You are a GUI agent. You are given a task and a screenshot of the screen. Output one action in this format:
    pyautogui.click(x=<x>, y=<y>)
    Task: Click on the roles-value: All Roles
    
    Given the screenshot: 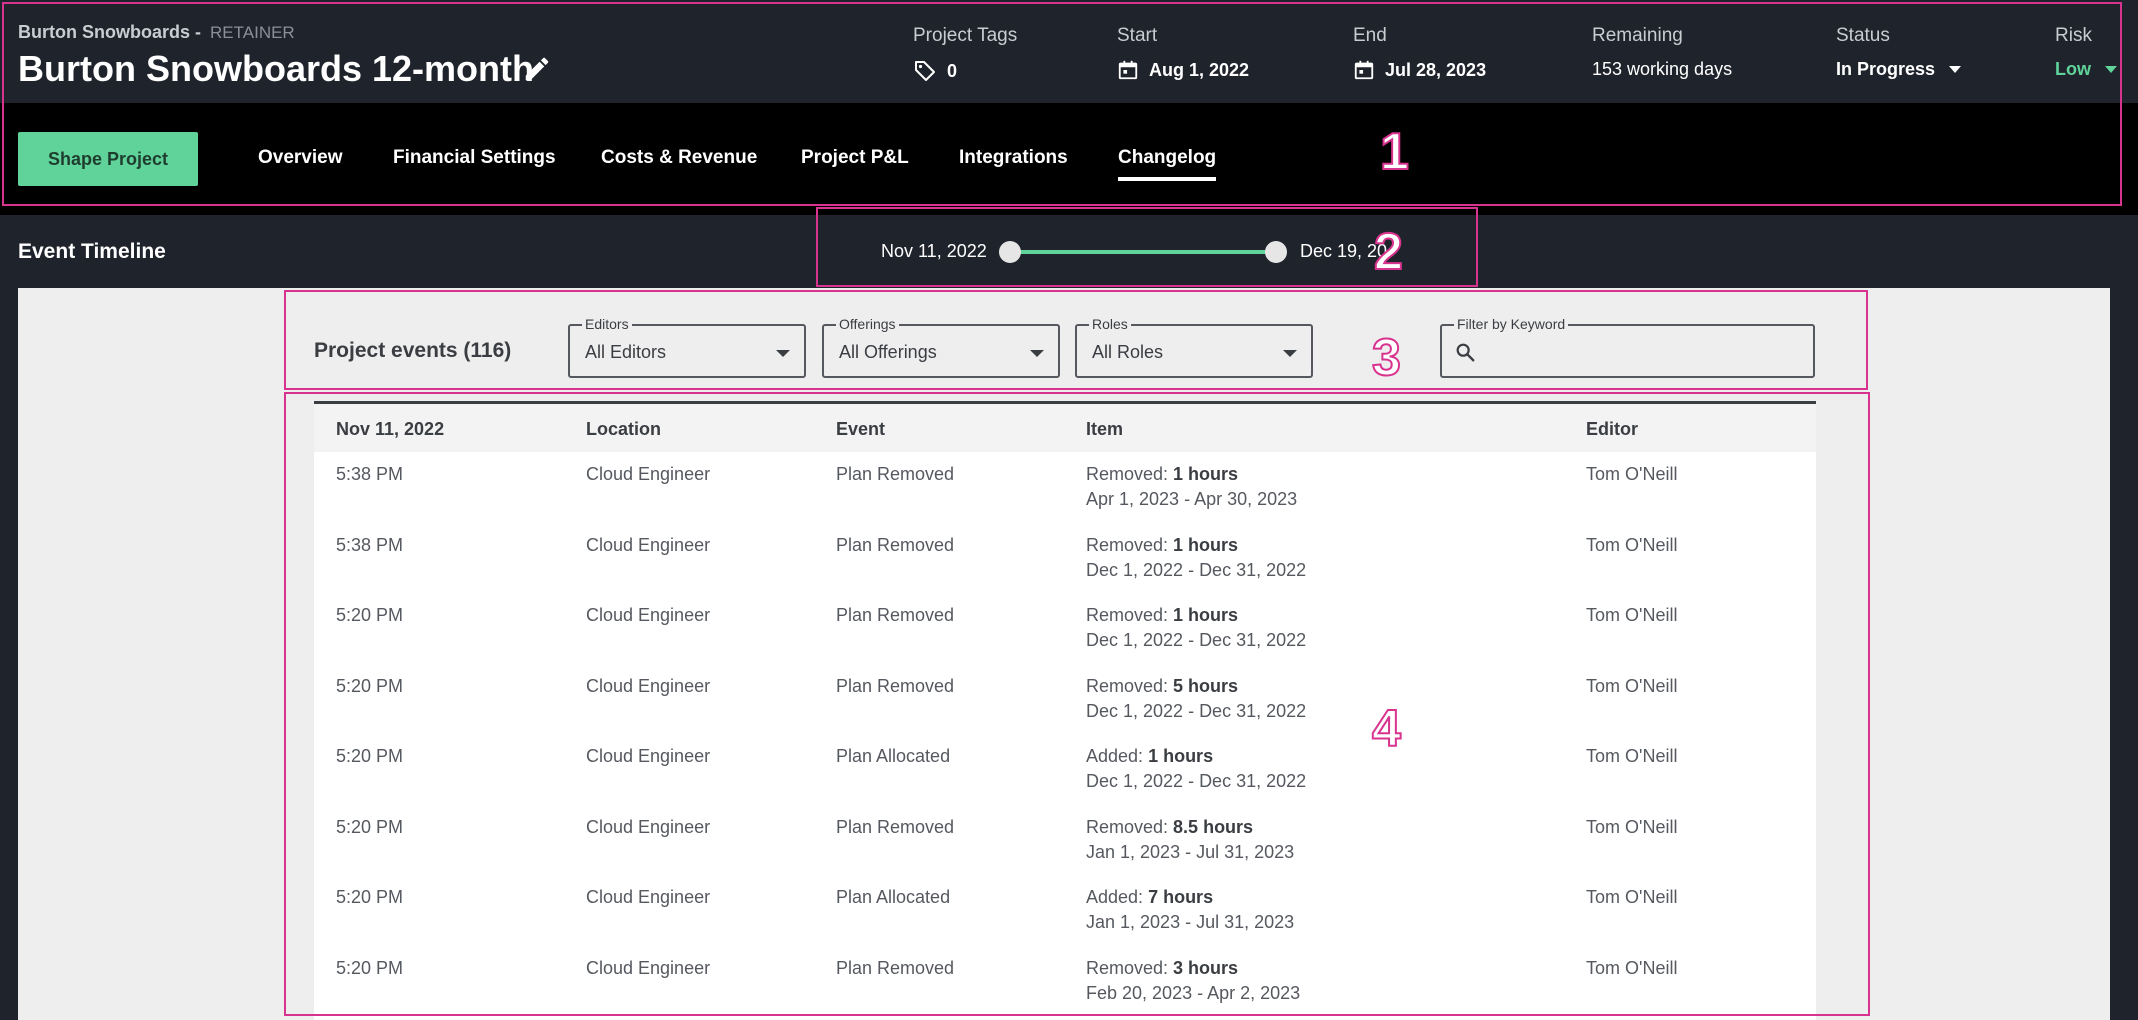 What is the action you would take?
    pyautogui.click(x=1128, y=352)
    